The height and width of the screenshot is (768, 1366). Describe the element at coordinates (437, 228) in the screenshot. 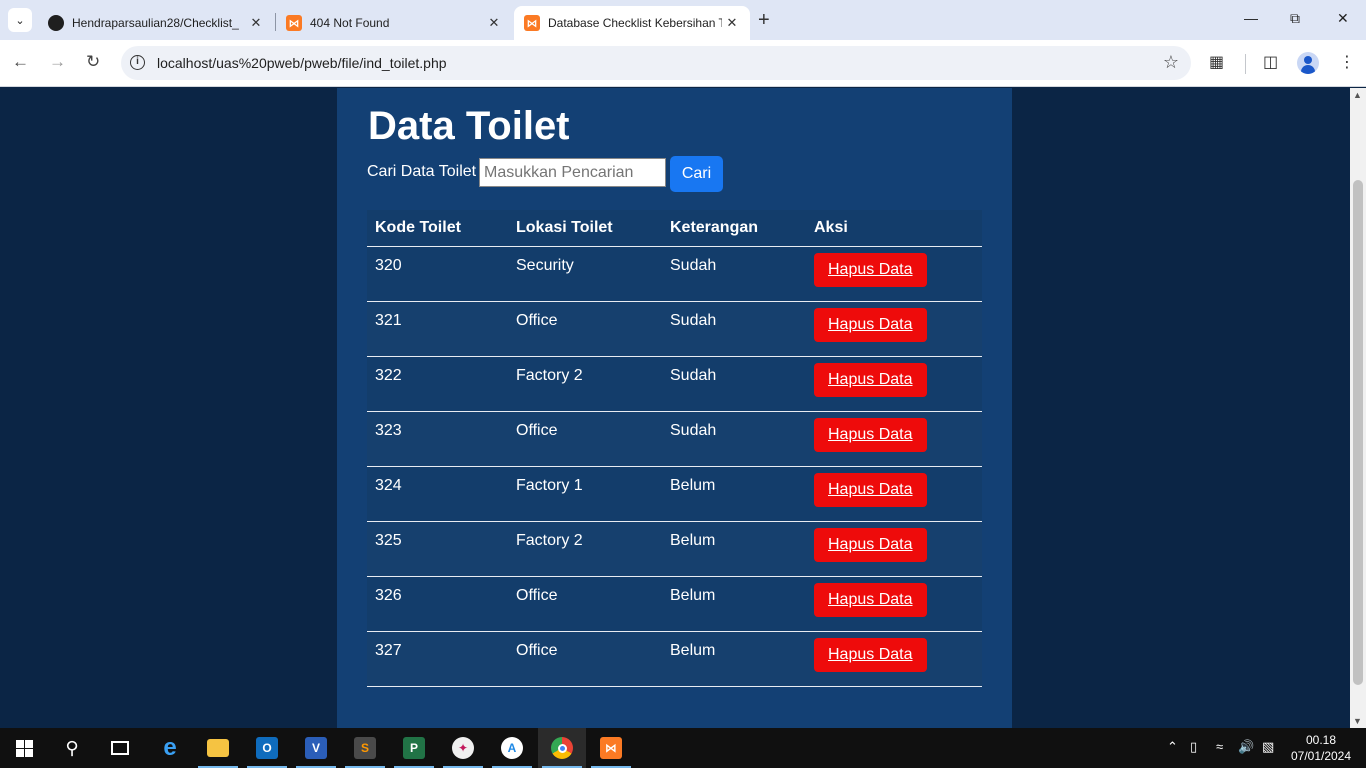

I see `header-kode-toilet: Kode Toilet` at that location.